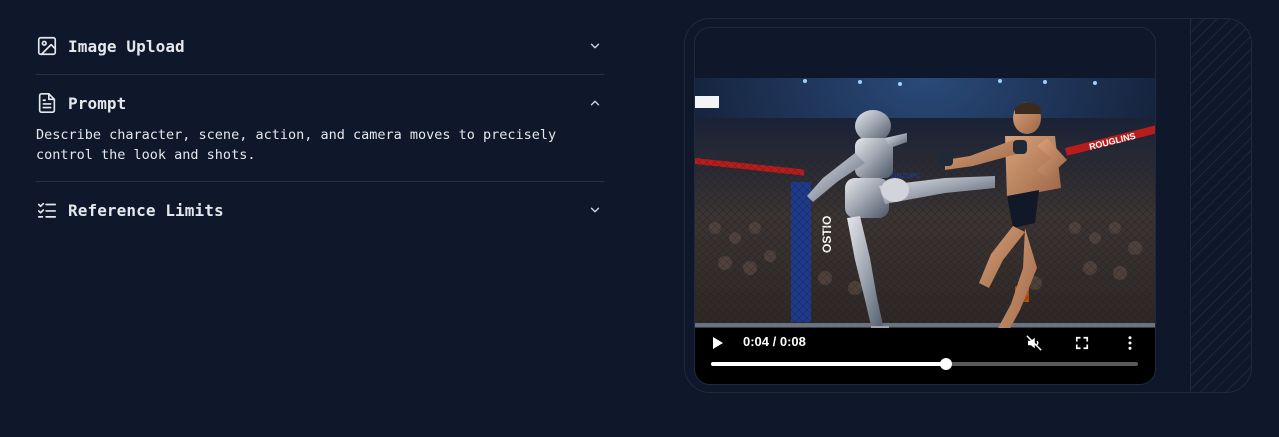 The image size is (1279, 437). Describe the element at coordinates (47, 210) in the screenshot. I see `checklist-icon` at that location.